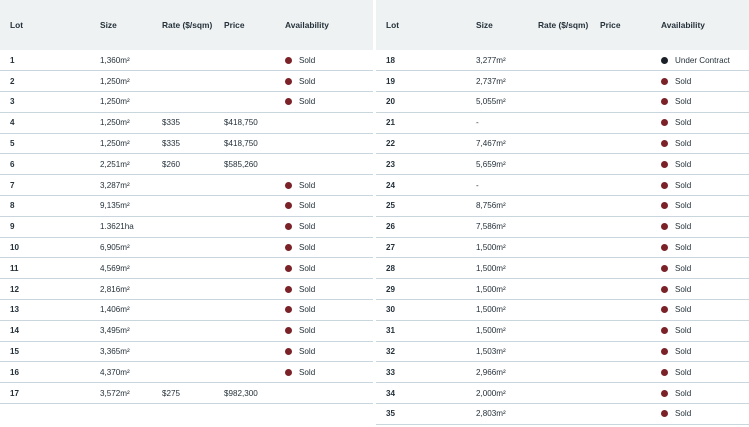 The height and width of the screenshot is (427, 749). What do you see at coordinates (241, 393) in the screenshot?
I see `price-cell: $982,300` at bounding box center [241, 393].